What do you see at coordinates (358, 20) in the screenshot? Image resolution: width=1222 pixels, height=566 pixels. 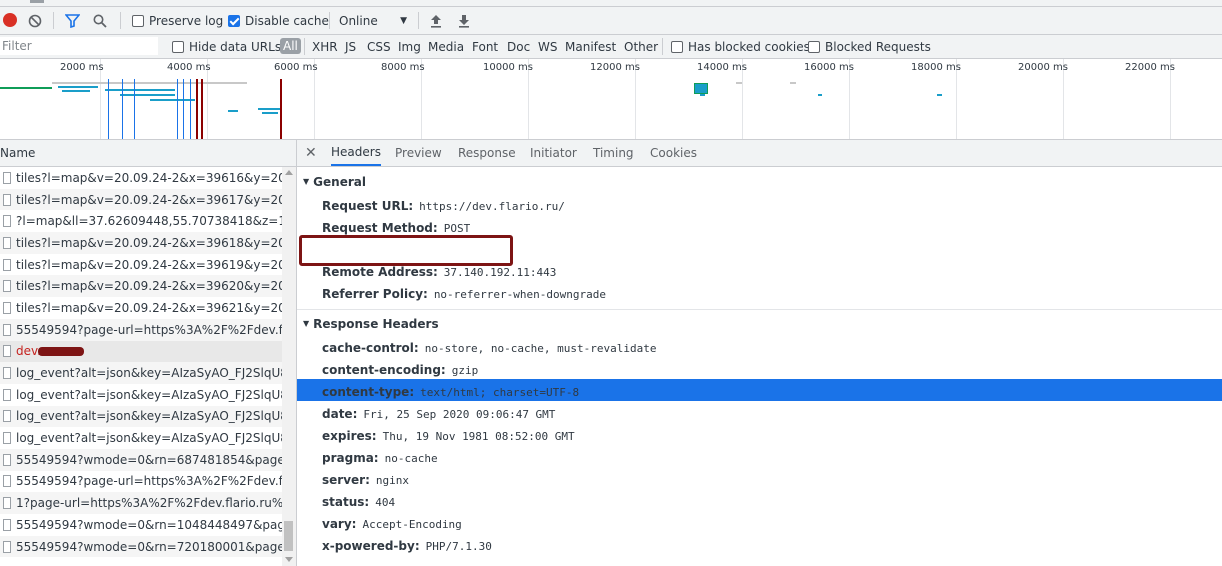 I see `throttling-value: Online` at bounding box center [358, 20].